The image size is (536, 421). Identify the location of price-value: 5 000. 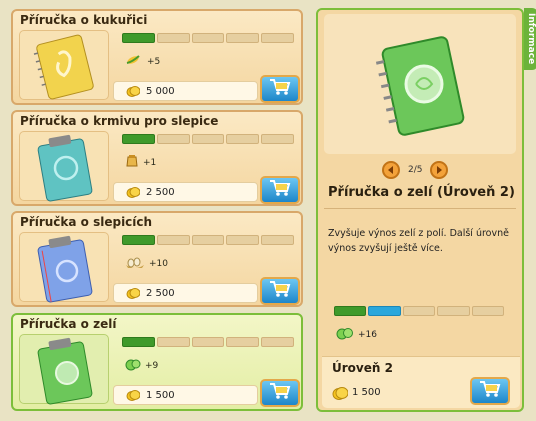
(160, 91).